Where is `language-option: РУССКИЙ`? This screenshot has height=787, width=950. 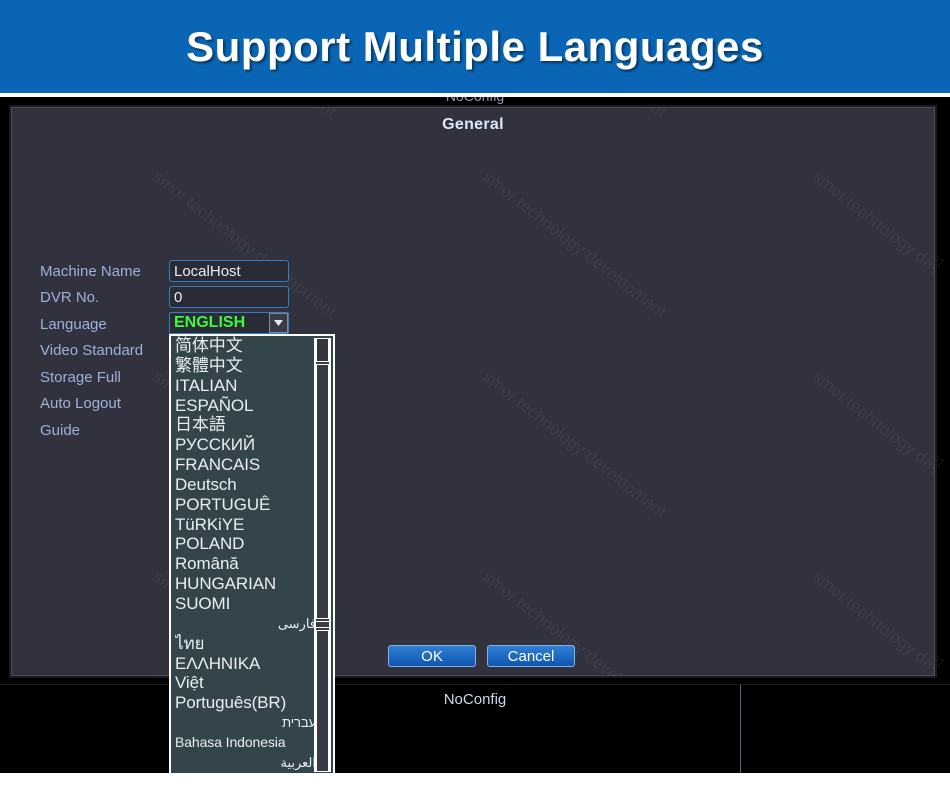
language-option: РУССКИЙ is located at coordinates (245, 445).